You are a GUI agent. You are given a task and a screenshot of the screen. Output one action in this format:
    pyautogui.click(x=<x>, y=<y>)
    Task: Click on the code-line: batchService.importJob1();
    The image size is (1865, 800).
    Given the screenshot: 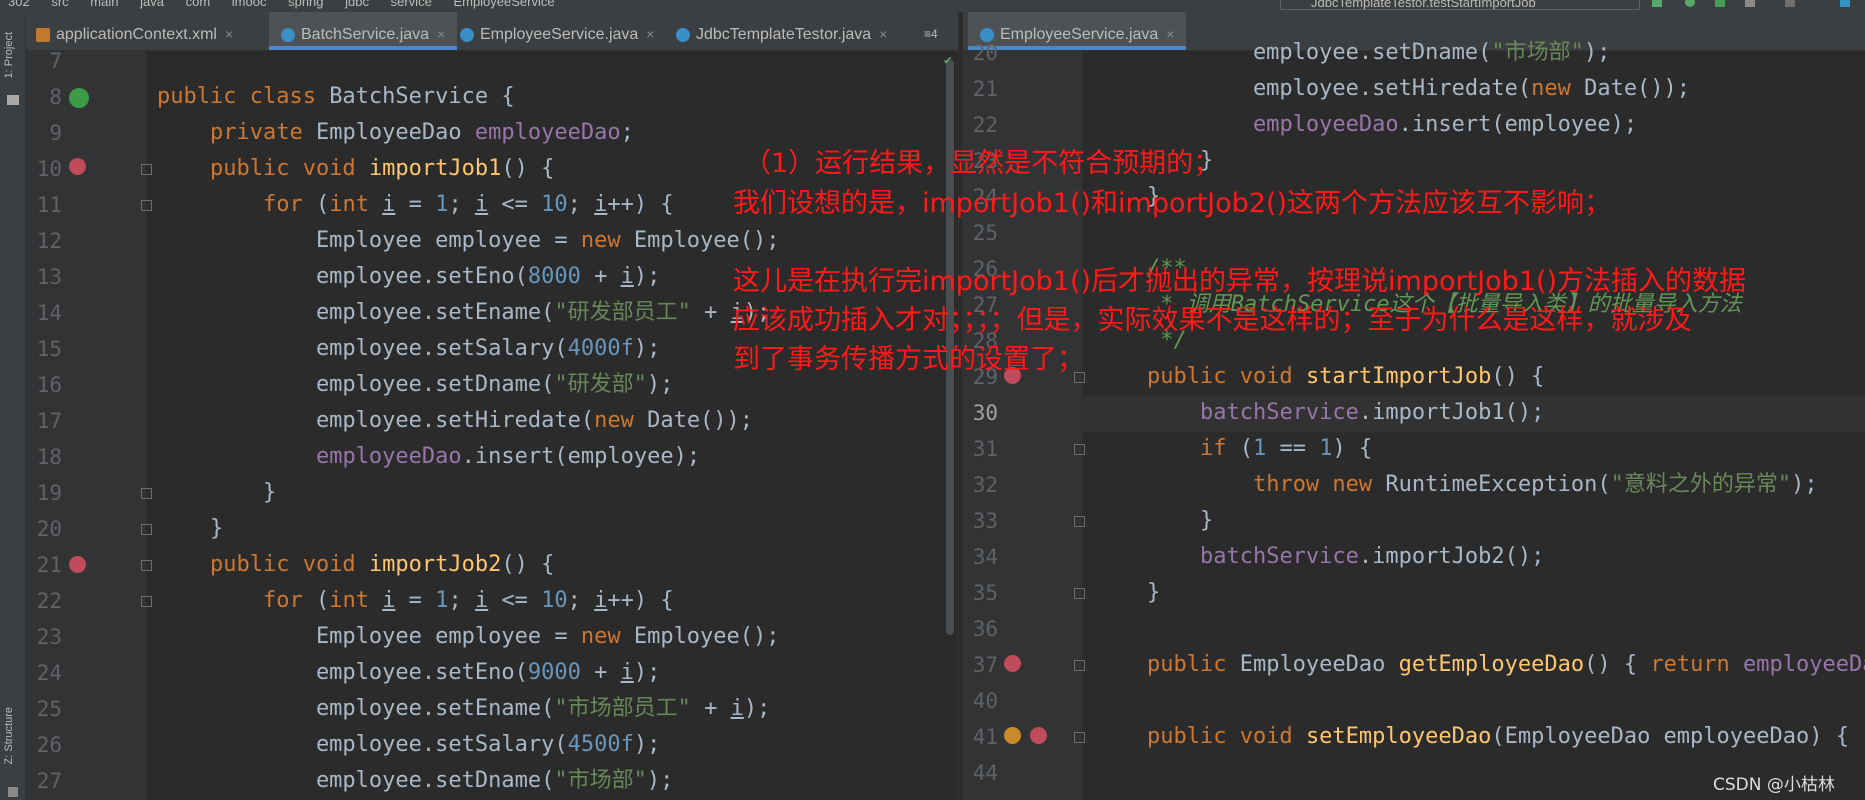 What is the action you would take?
    pyautogui.click(x=1319, y=413)
    